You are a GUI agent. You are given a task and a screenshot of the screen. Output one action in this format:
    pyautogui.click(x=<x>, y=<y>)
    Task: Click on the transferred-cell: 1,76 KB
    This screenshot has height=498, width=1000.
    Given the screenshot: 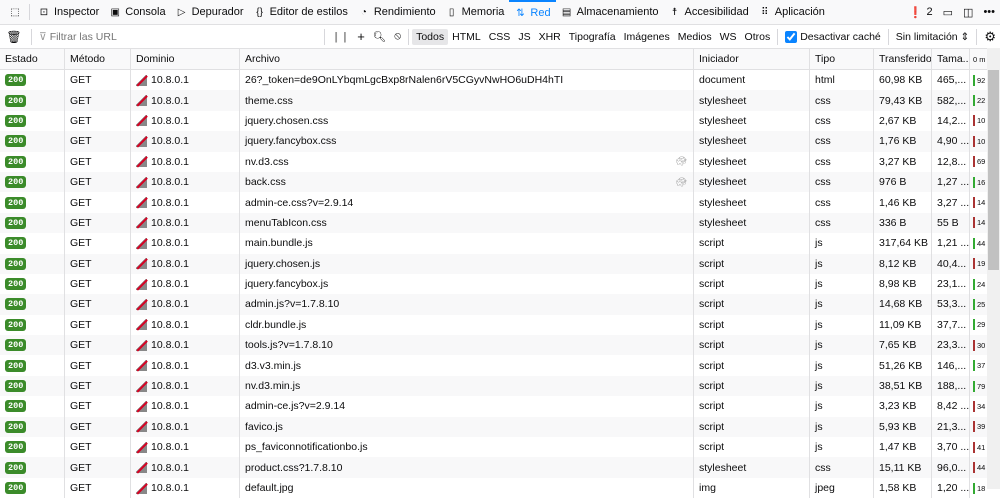 What is the action you would take?
    pyautogui.click(x=903, y=141)
    